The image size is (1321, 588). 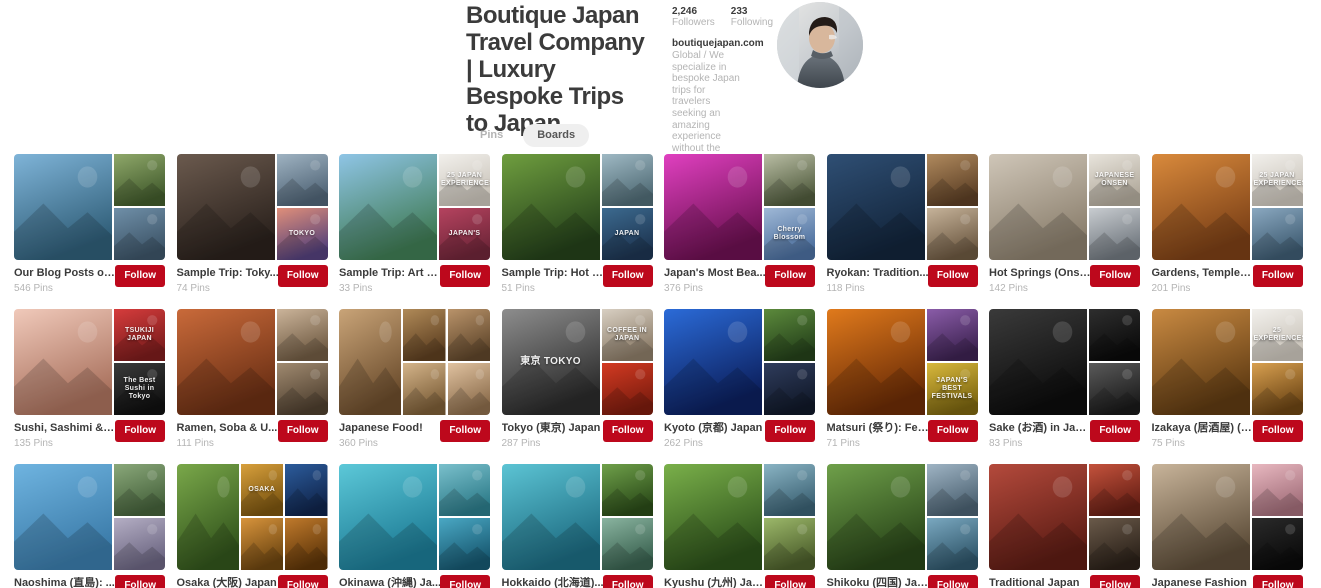 I want to click on board-card: Okinawa (沖縄) Ja...61 PinsFollow, so click(x=414, y=526).